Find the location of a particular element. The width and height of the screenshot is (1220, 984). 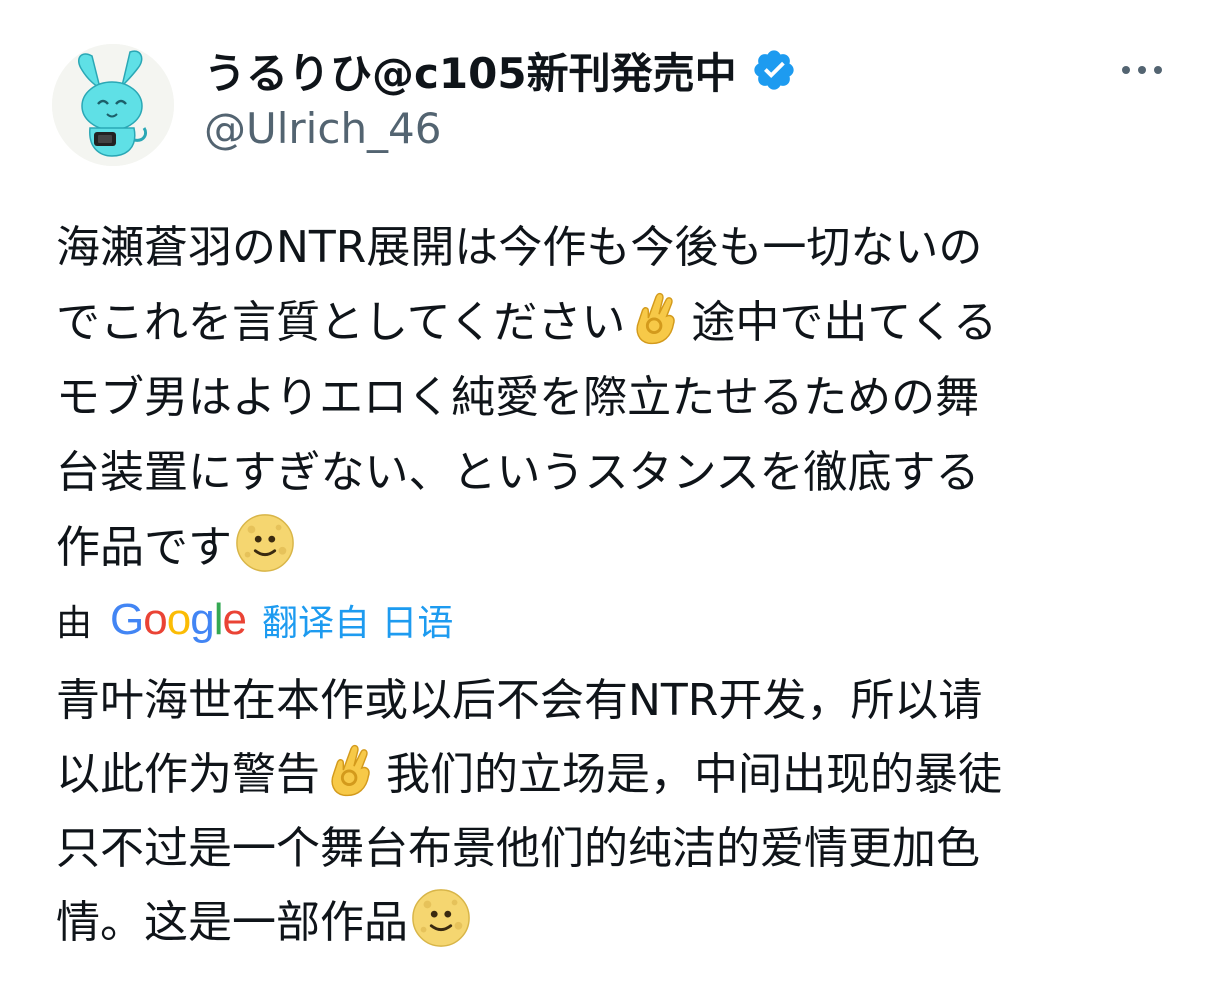

verified-badge-icon is located at coordinates (773, 70).